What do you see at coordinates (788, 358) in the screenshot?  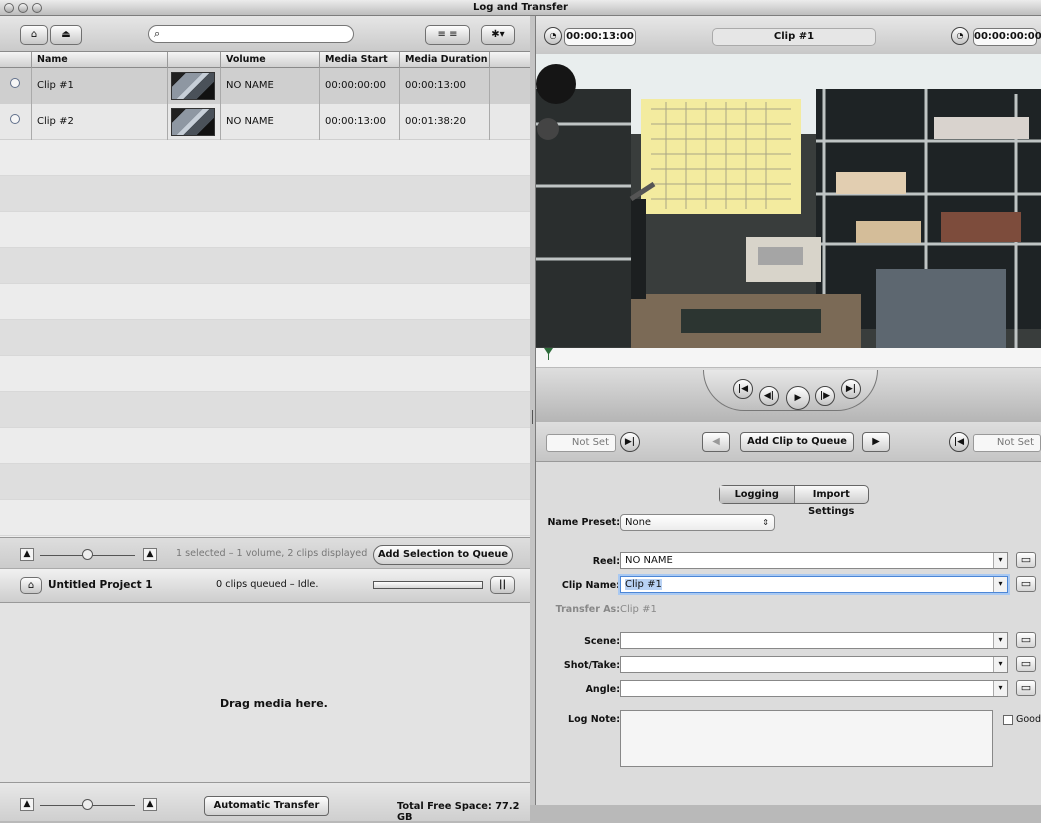 I see `timeline-scrubber` at bounding box center [788, 358].